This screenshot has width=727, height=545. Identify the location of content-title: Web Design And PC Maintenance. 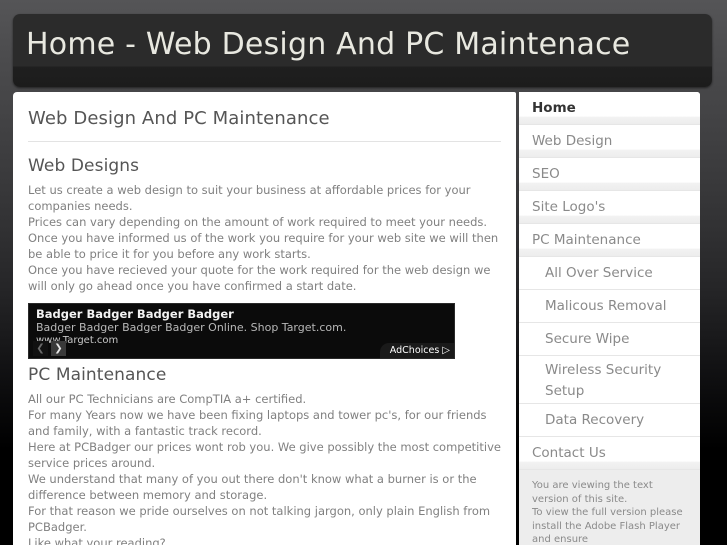
(179, 118).